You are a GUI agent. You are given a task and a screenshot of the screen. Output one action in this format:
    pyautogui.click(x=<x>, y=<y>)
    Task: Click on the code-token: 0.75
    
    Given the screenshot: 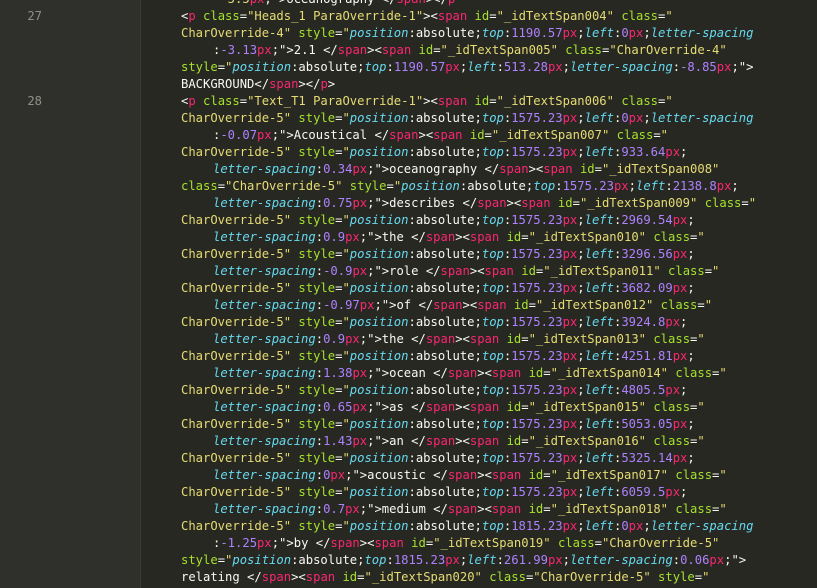 What is the action you would take?
    pyautogui.click(x=338, y=203)
    